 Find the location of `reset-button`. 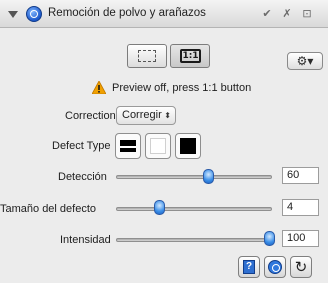

reset-button is located at coordinates (275, 267).